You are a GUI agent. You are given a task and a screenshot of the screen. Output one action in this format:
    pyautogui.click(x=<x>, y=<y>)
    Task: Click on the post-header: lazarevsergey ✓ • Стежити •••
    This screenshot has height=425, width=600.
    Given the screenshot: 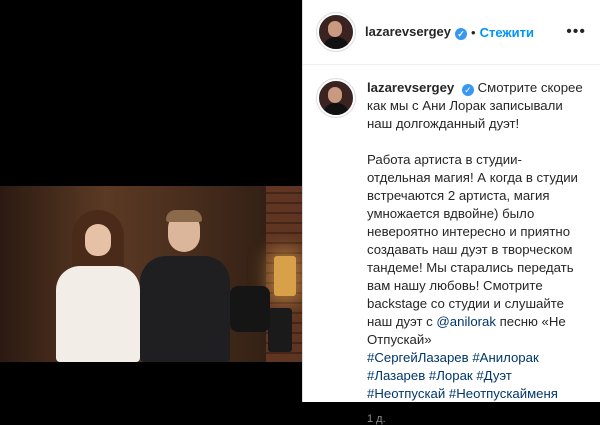 What is the action you would take?
    pyautogui.click(x=451, y=32)
    